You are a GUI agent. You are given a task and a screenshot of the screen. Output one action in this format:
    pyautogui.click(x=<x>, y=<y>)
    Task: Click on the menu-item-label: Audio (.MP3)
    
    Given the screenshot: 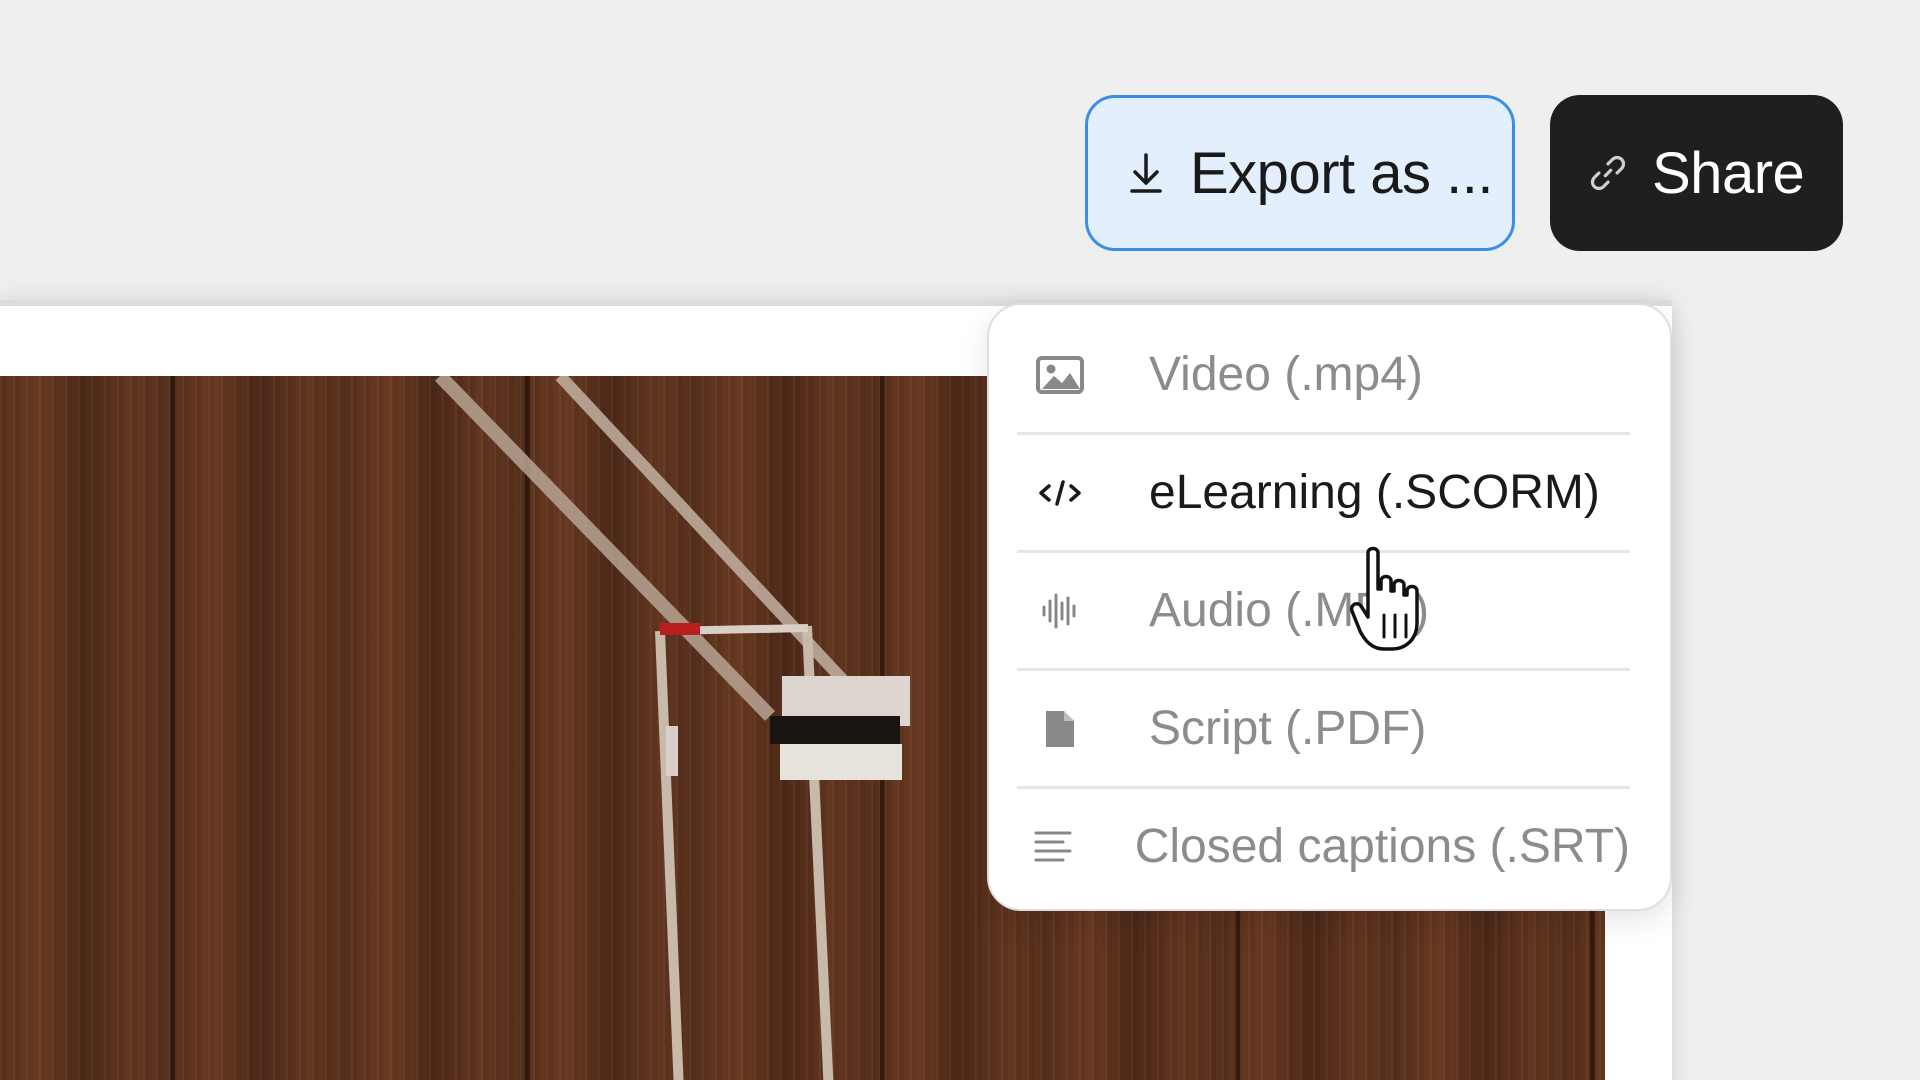 What is the action you would take?
    pyautogui.click(x=1289, y=610)
    